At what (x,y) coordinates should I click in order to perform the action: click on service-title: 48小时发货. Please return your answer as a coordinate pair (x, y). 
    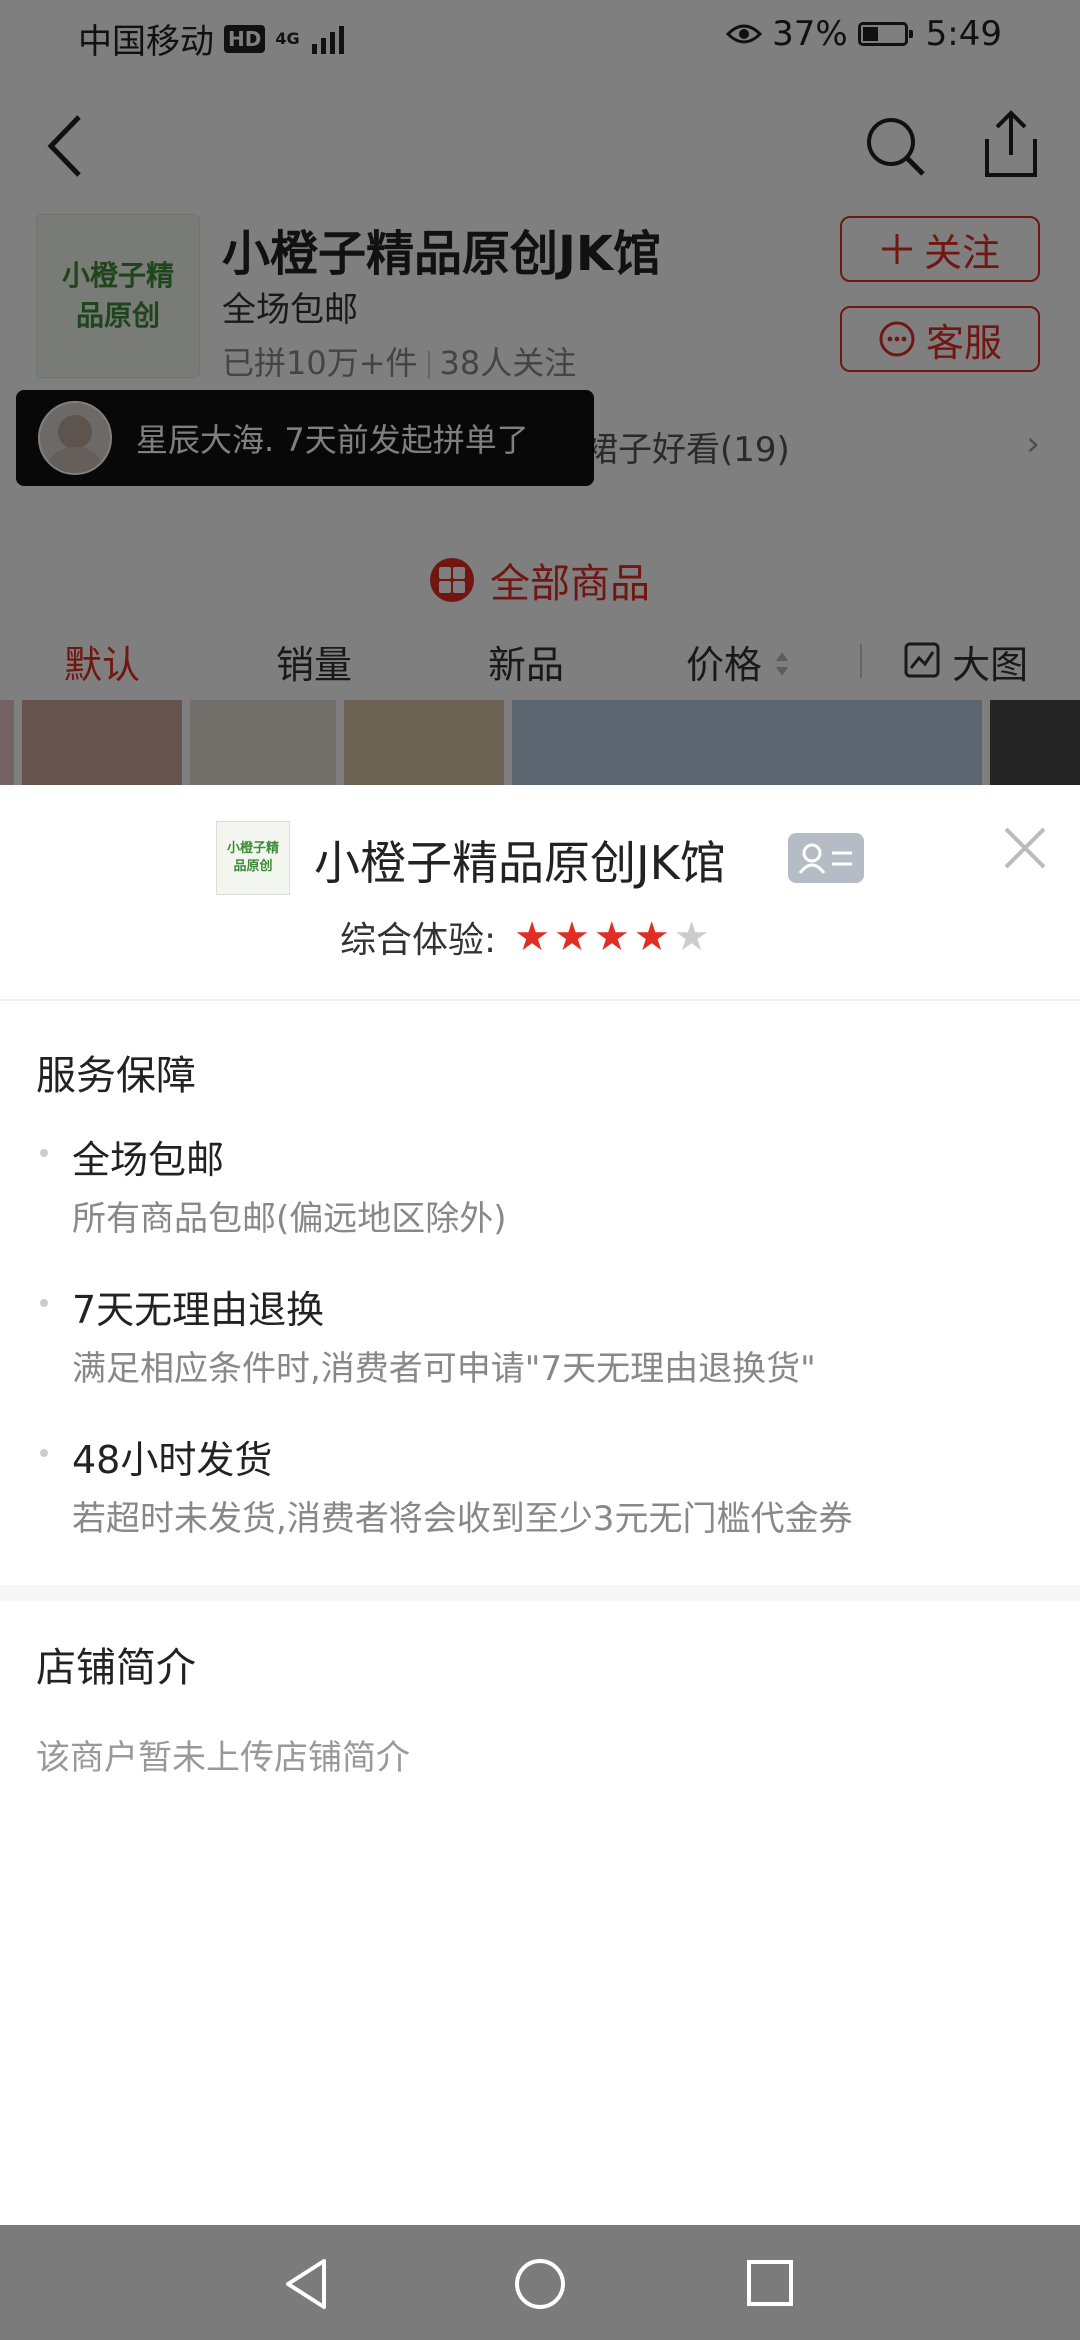
    Looking at the image, I should click on (172, 1460).